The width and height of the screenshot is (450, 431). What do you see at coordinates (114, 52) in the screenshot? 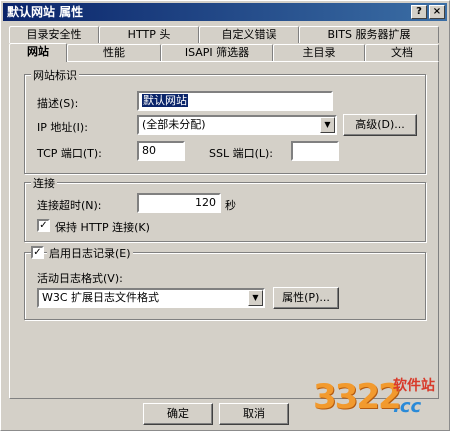
I see `tab-performance: 性能` at bounding box center [114, 52].